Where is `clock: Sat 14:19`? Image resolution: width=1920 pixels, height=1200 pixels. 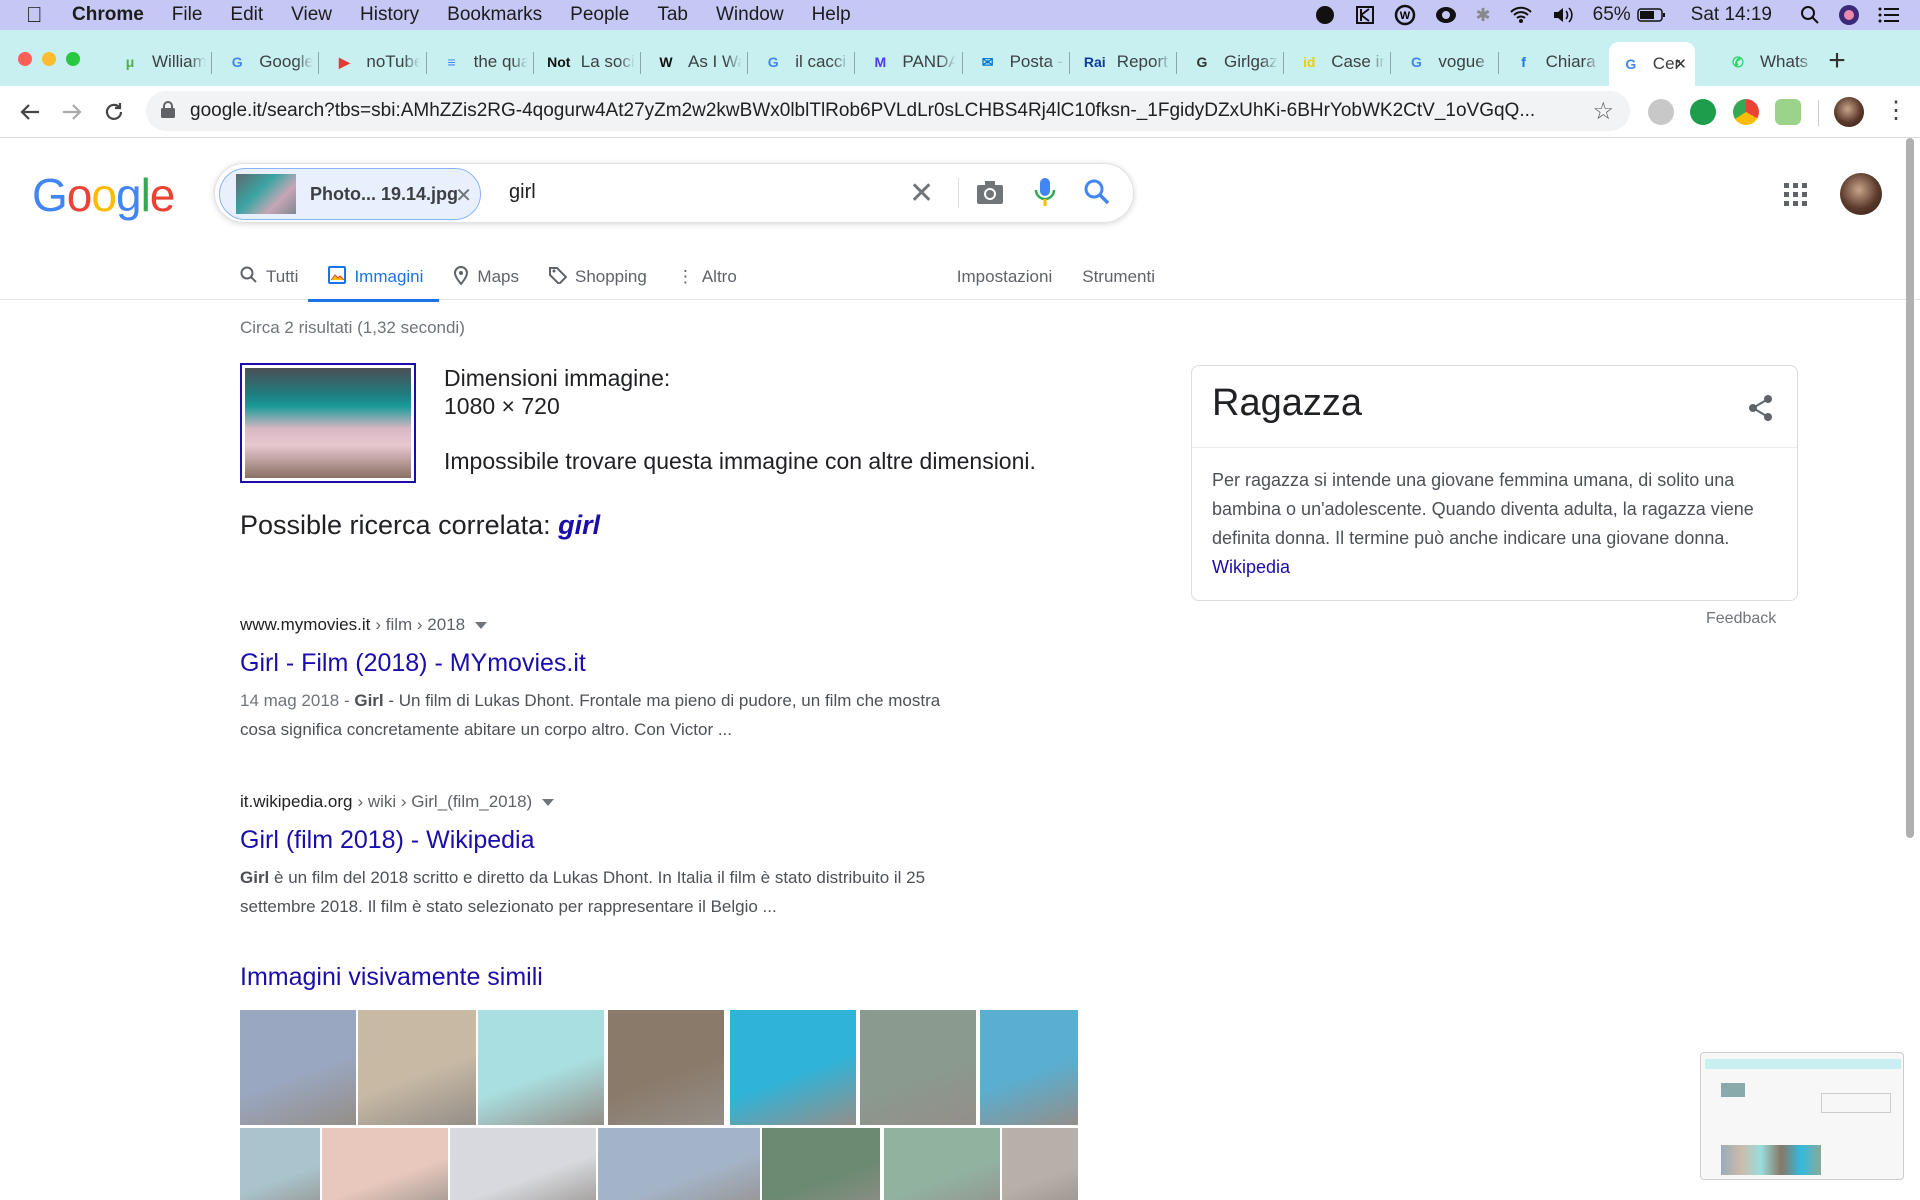
clock: Sat 14:19 is located at coordinates (1731, 15).